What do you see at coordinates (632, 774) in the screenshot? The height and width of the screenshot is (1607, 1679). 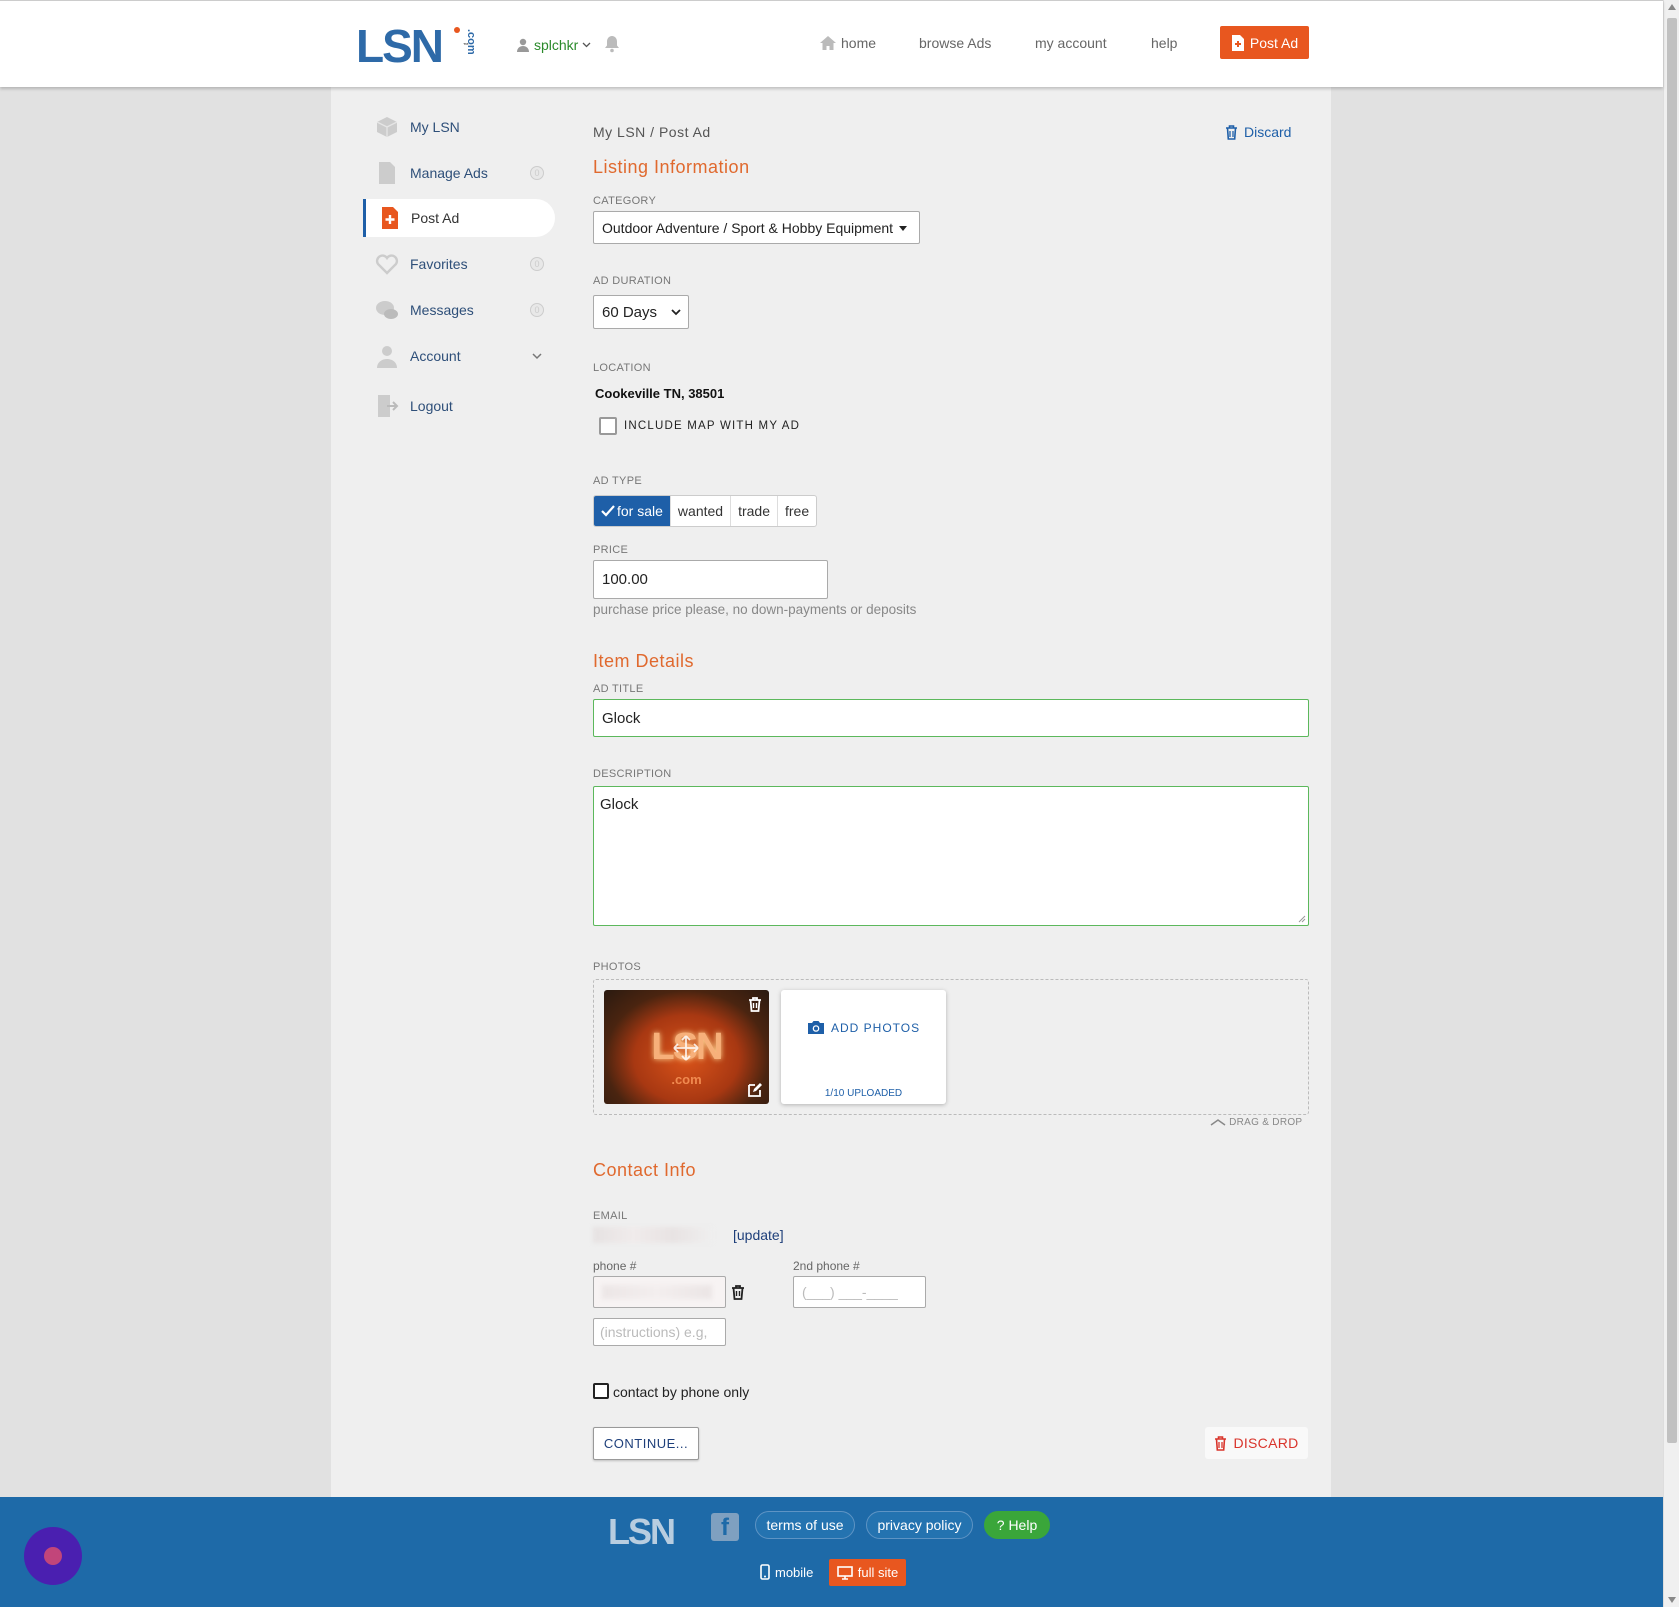 I see `description-label: DESCRIPTION` at bounding box center [632, 774].